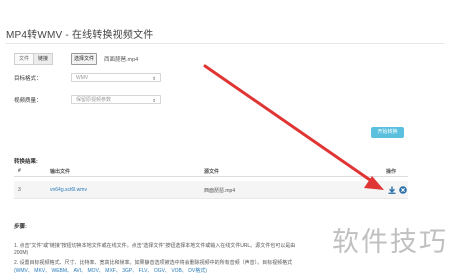 Image resolution: width=450 pixels, height=274 pixels. Describe the element at coordinates (21, 253) in the screenshot. I see `step-1-continued: 200M)` at that location.